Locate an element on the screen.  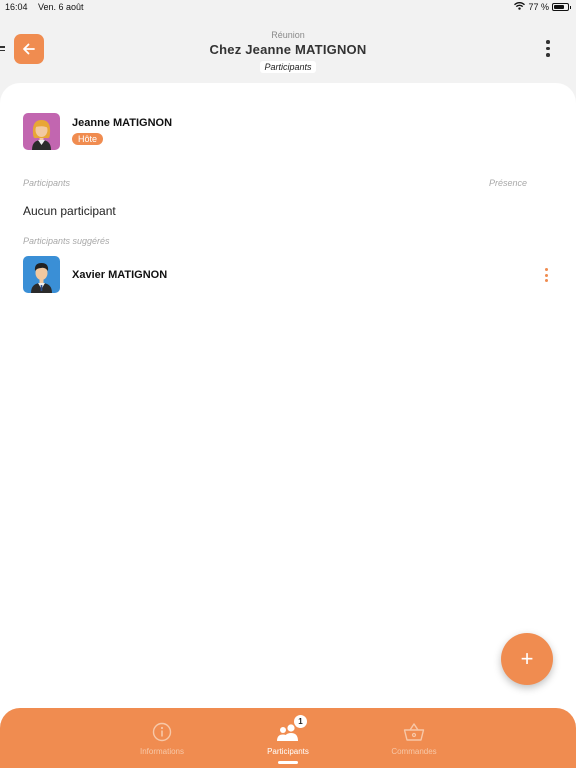
info-icon is located at coordinates (162, 732).